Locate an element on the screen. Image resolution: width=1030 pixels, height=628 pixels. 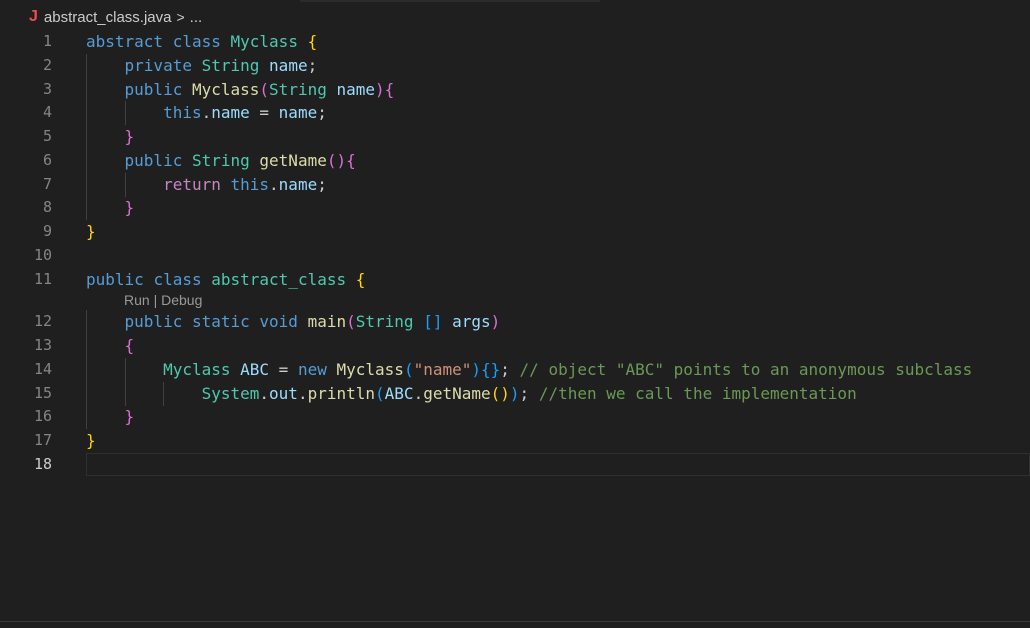
code-line: 13 { is located at coordinates (515, 346).